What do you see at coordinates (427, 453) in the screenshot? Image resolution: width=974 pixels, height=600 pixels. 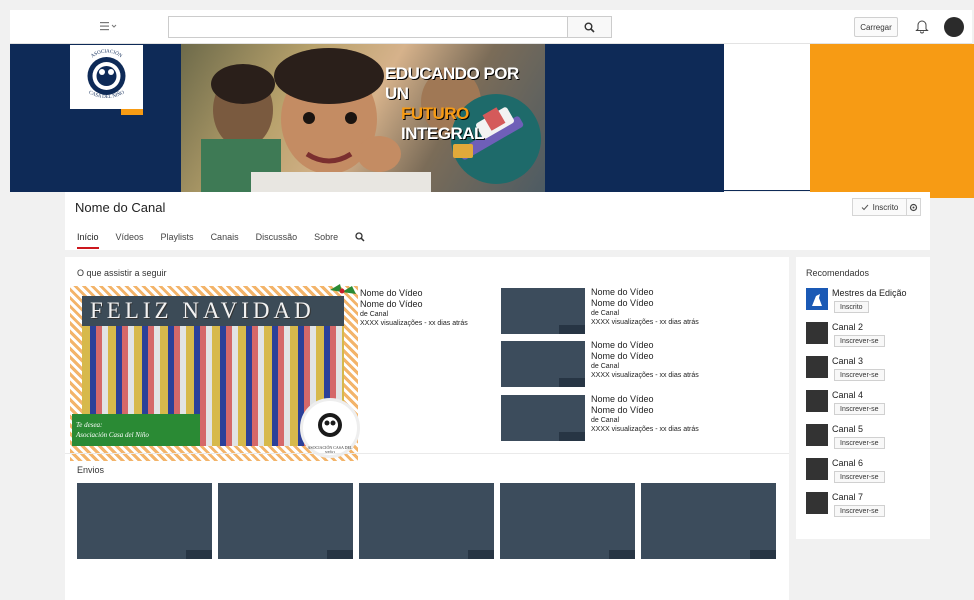 I see `section-divider` at bounding box center [427, 453].